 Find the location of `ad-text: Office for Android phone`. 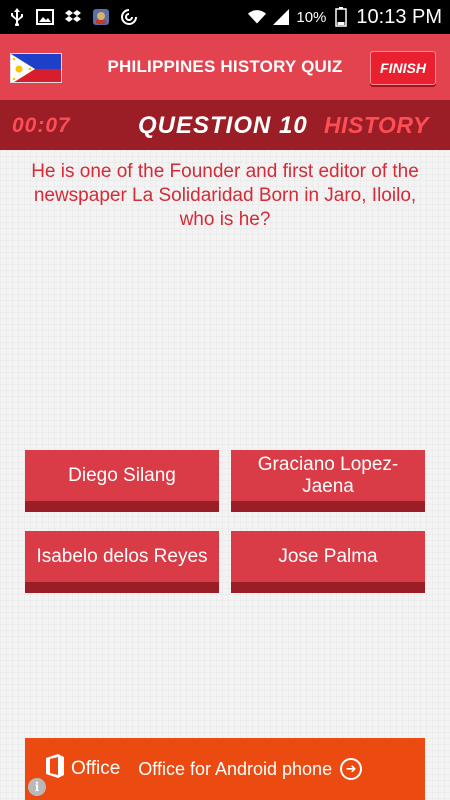

ad-text: Office for Android phone is located at coordinates (235, 768).